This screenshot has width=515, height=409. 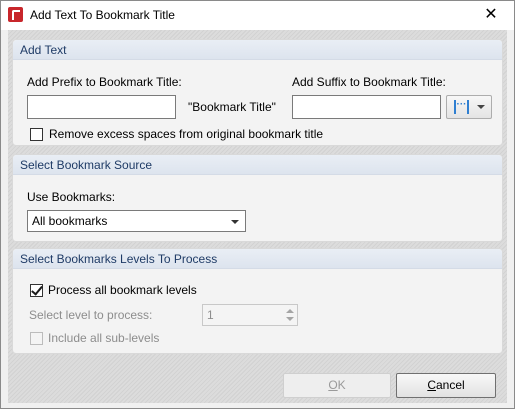 What do you see at coordinates (257, 15) in the screenshot?
I see `title-bar: Add Text To Bookmark Title ✕` at bounding box center [257, 15].